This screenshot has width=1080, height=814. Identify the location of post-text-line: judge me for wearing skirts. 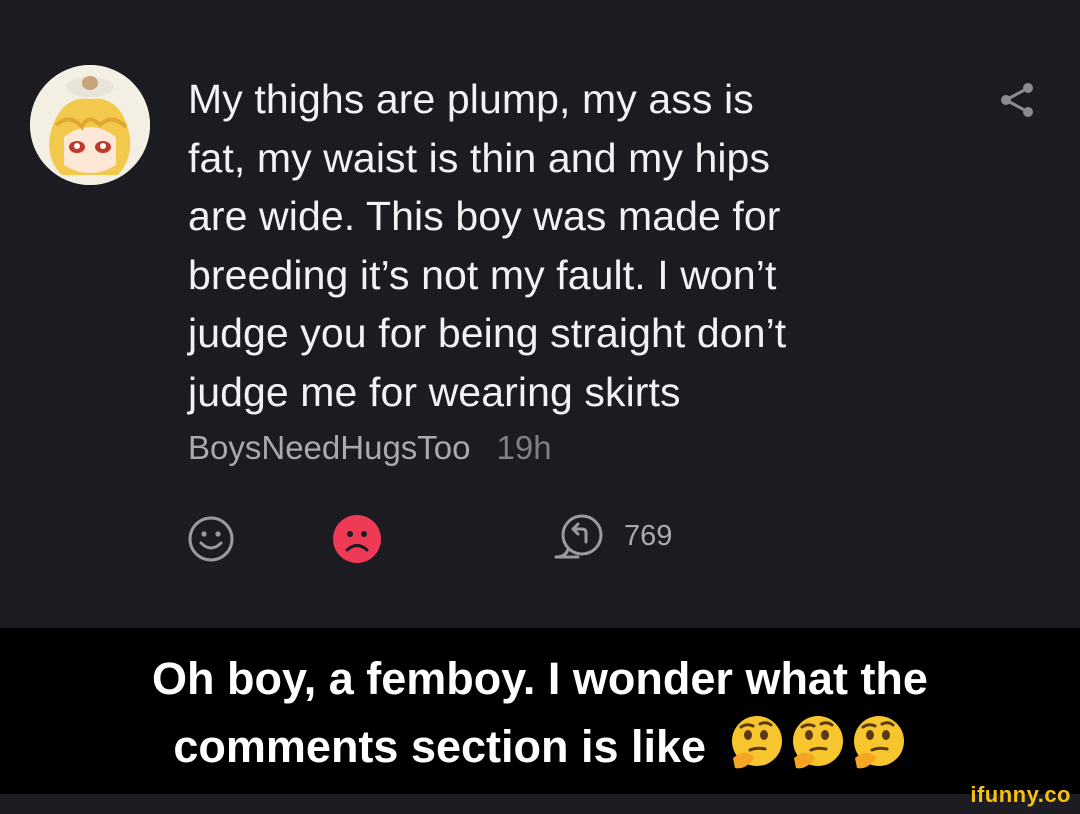
(434, 391).